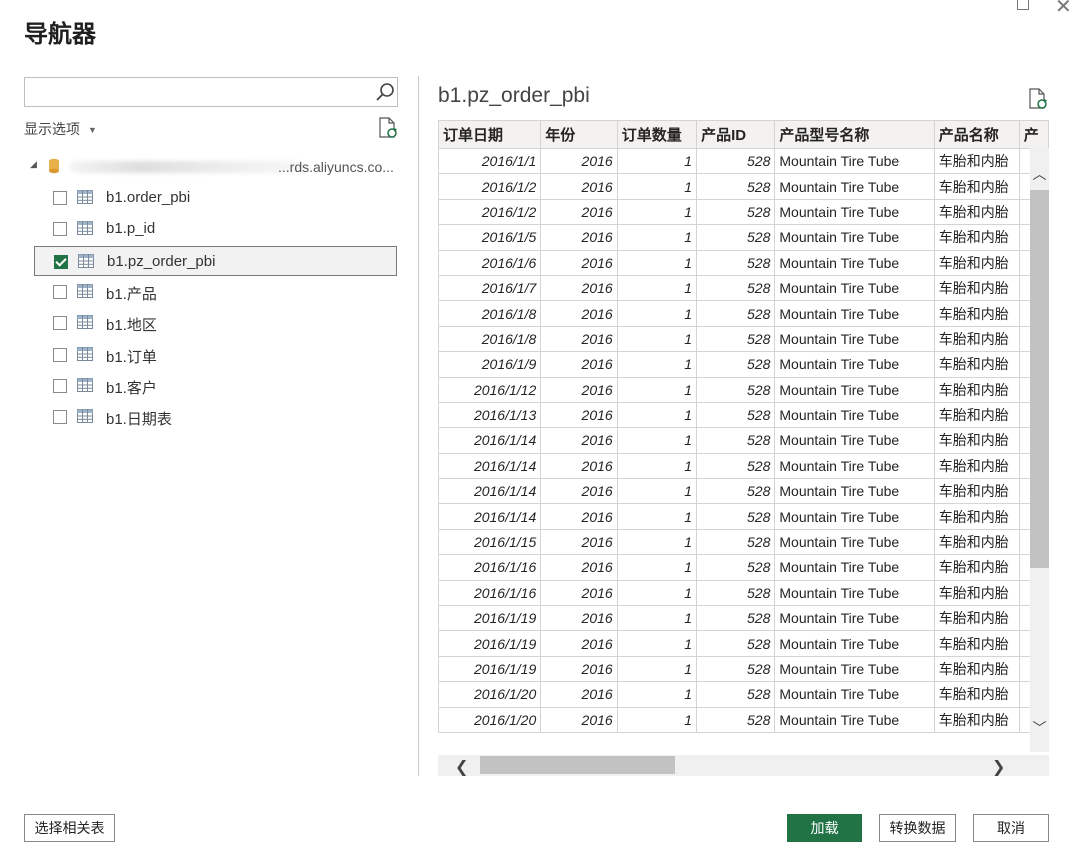 Image resolution: width=1077 pixels, height=849 pixels. Describe the element at coordinates (215, 386) in the screenshot. I see `tree-item: b1.客户` at that location.